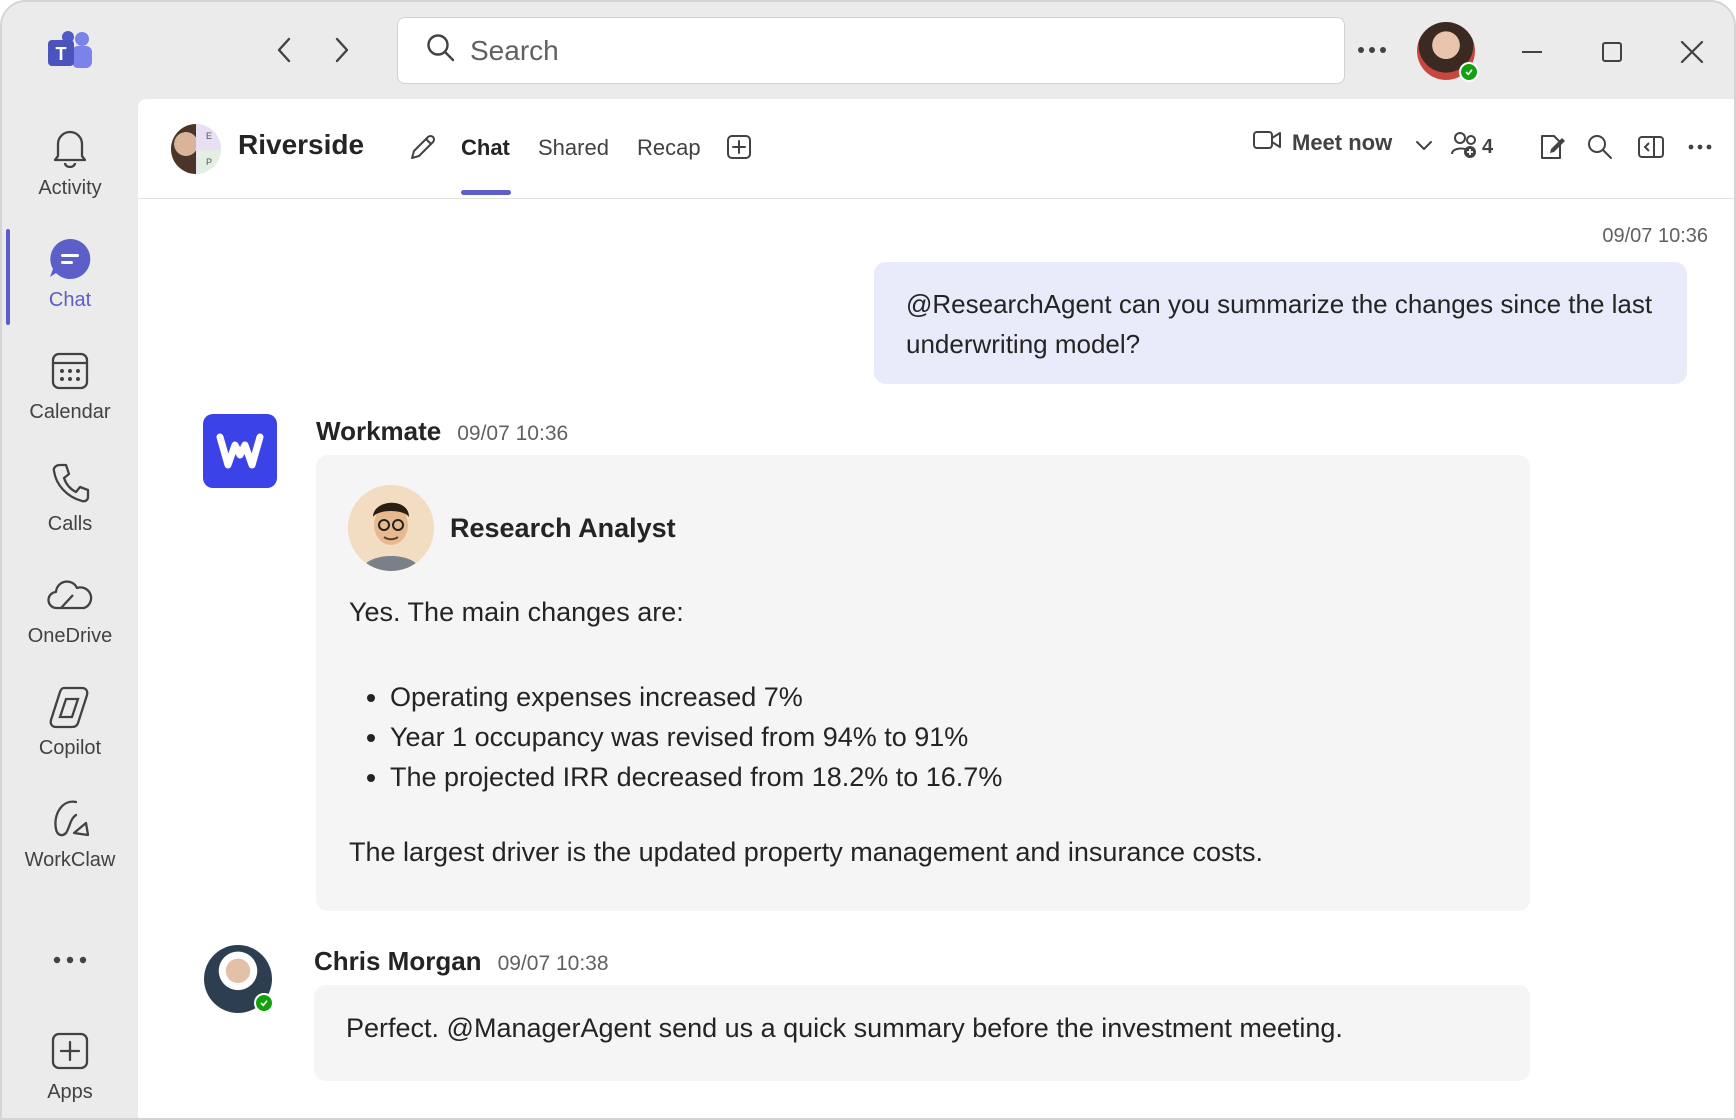 Image resolution: width=1736 pixels, height=1120 pixels. What do you see at coordinates (563, 528) in the screenshot?
I see `card-title: Research Analyst` at bounding box center [563, 528].